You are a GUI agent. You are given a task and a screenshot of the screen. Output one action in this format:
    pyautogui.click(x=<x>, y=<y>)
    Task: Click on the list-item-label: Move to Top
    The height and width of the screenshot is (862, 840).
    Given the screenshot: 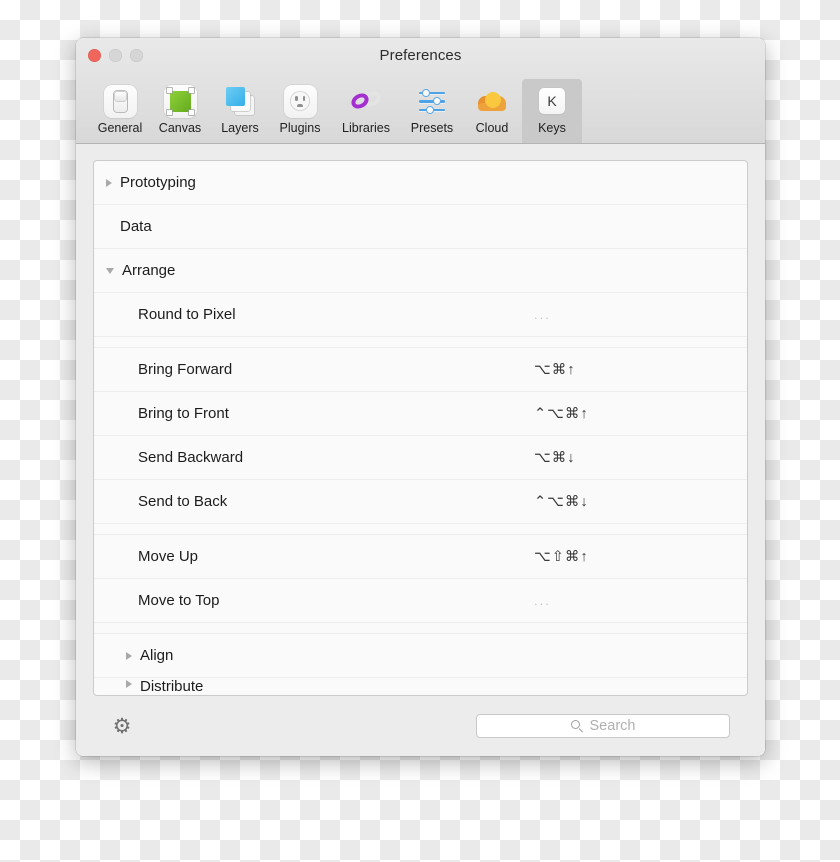 What is the action you would take?
    pyautogui.click(x=179, y=600)
    